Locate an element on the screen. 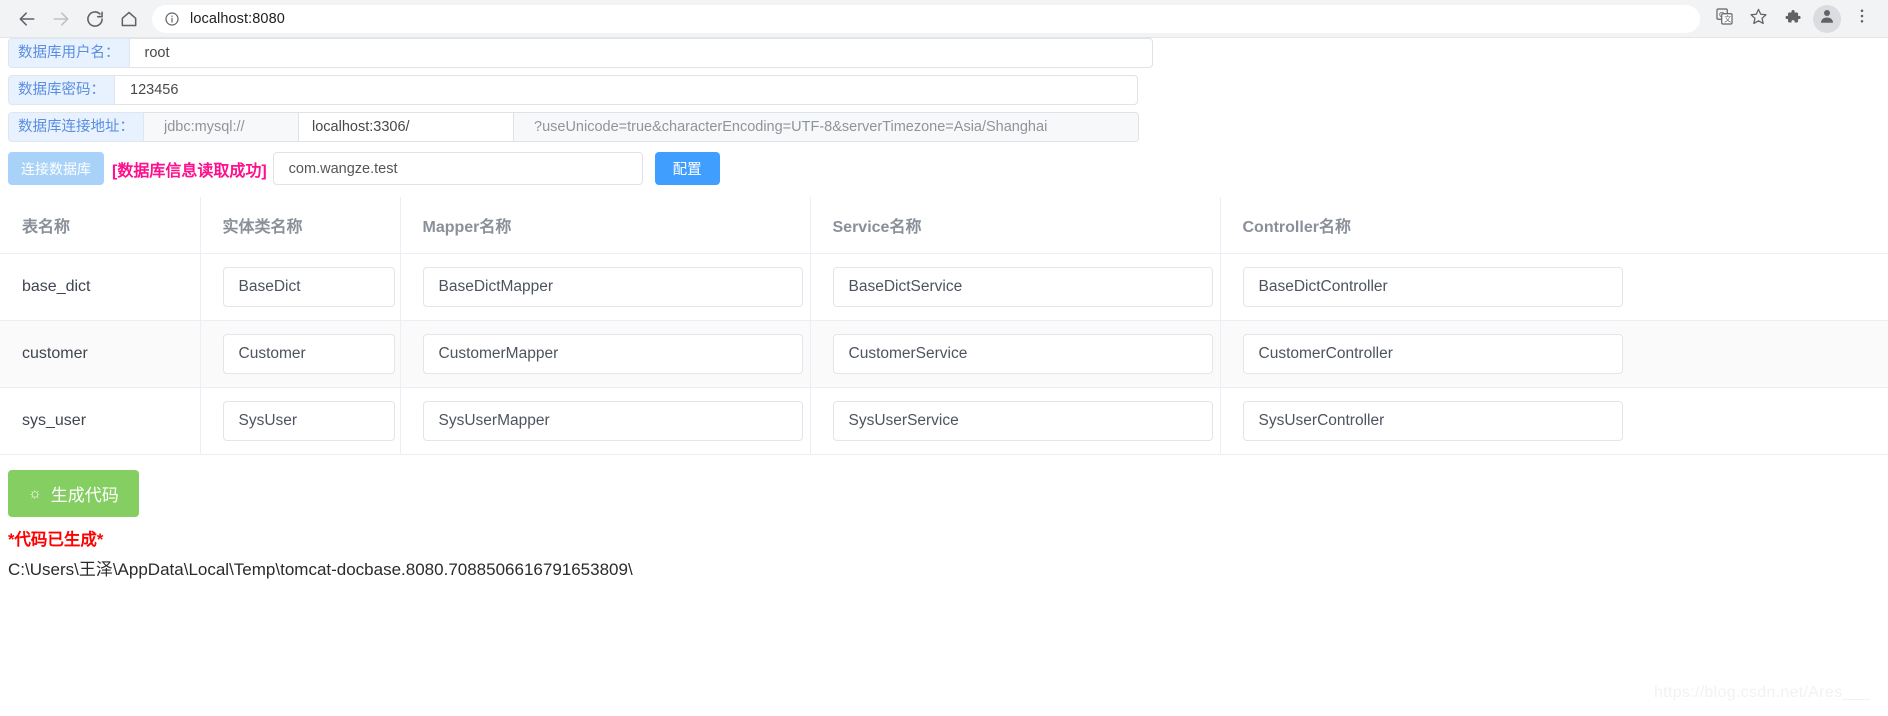  db-username-row: 数据库用户名： is located at coordinates (944, 53).